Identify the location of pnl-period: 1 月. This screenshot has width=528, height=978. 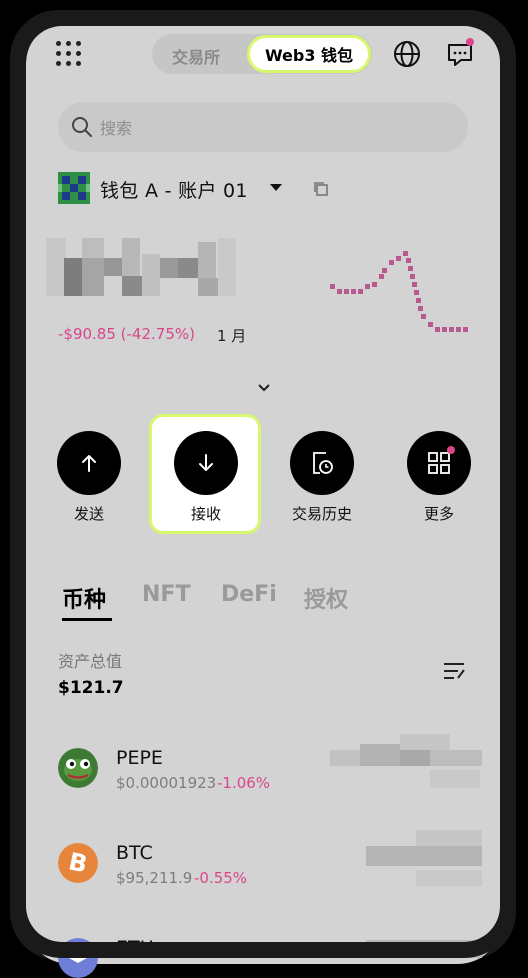
(231, 335).